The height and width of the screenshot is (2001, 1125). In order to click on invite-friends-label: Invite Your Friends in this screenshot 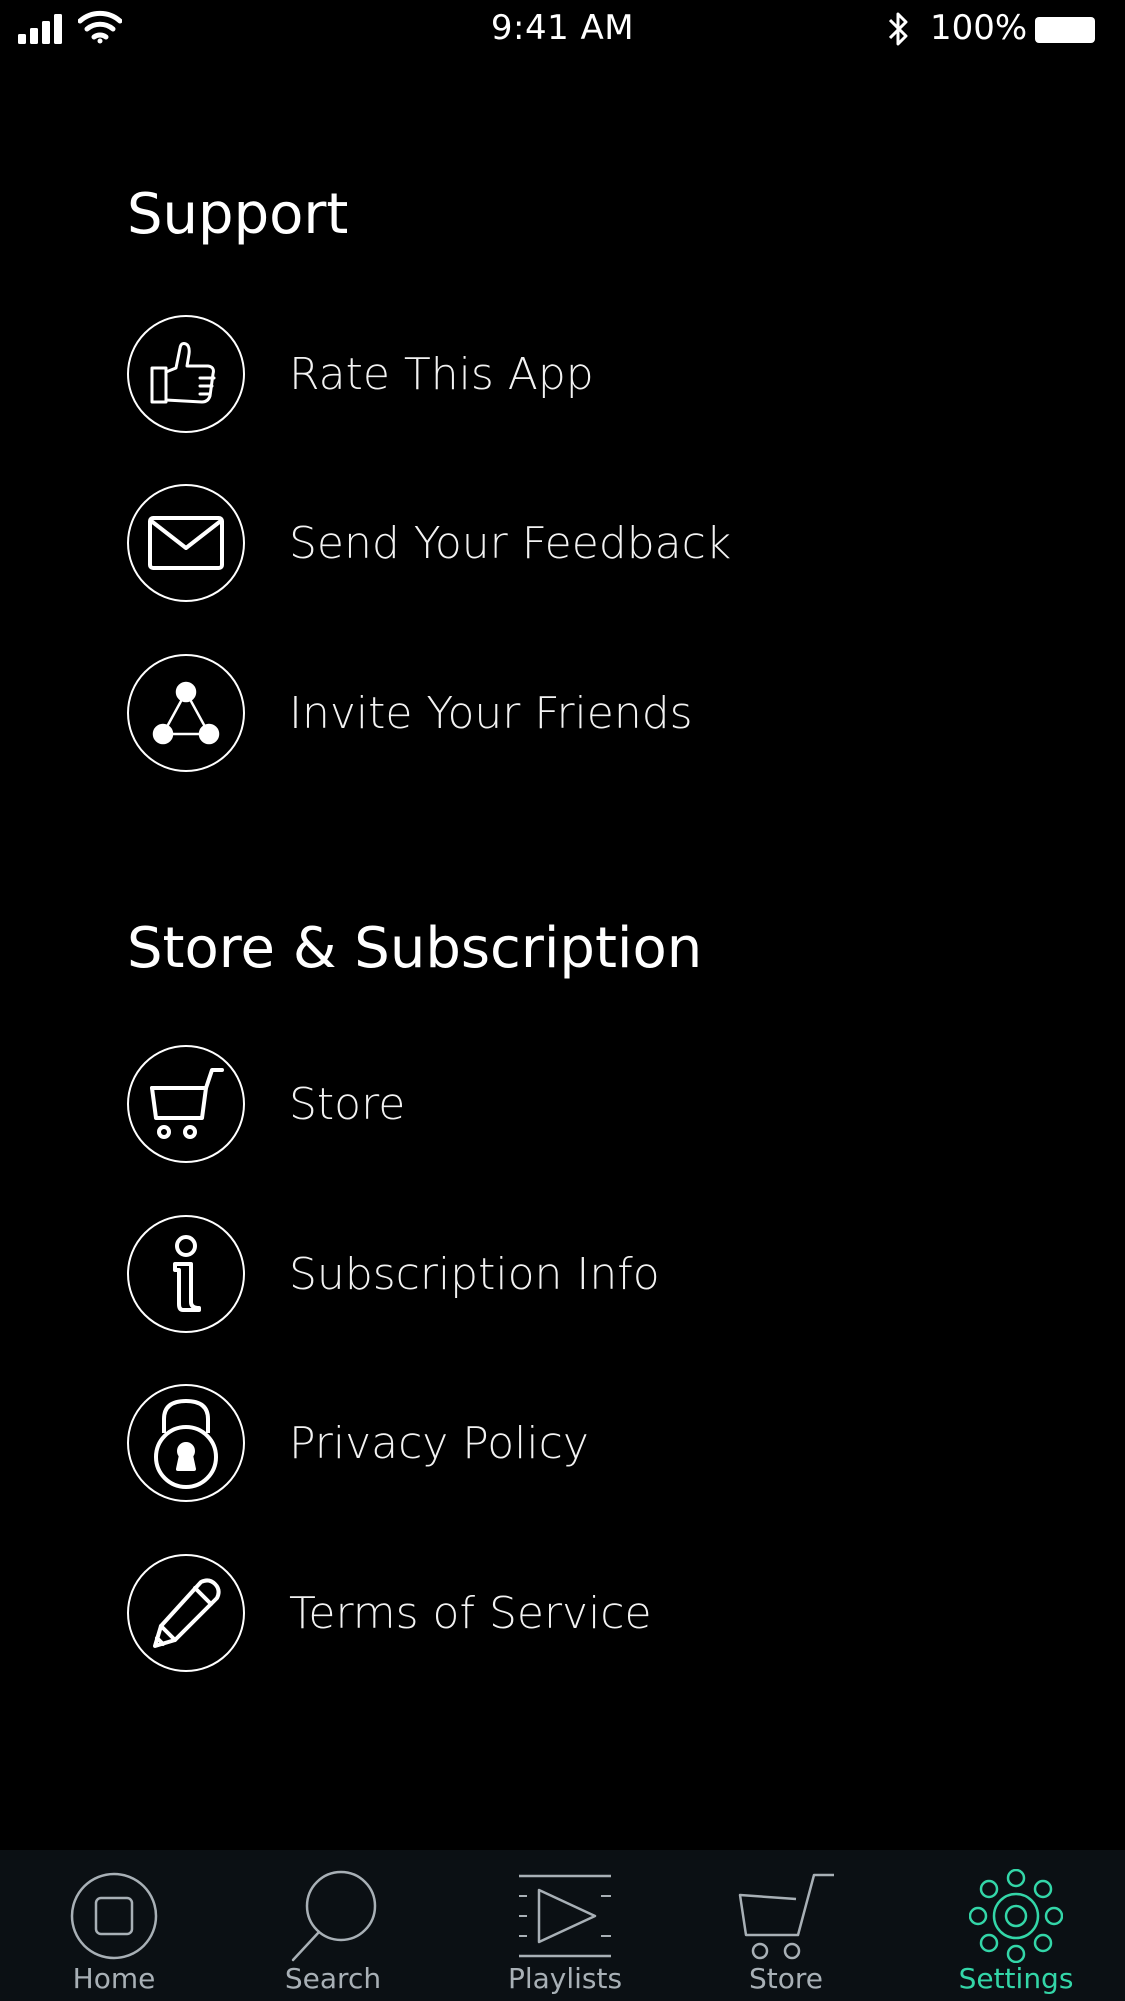, I will do `click(491, 713)`.